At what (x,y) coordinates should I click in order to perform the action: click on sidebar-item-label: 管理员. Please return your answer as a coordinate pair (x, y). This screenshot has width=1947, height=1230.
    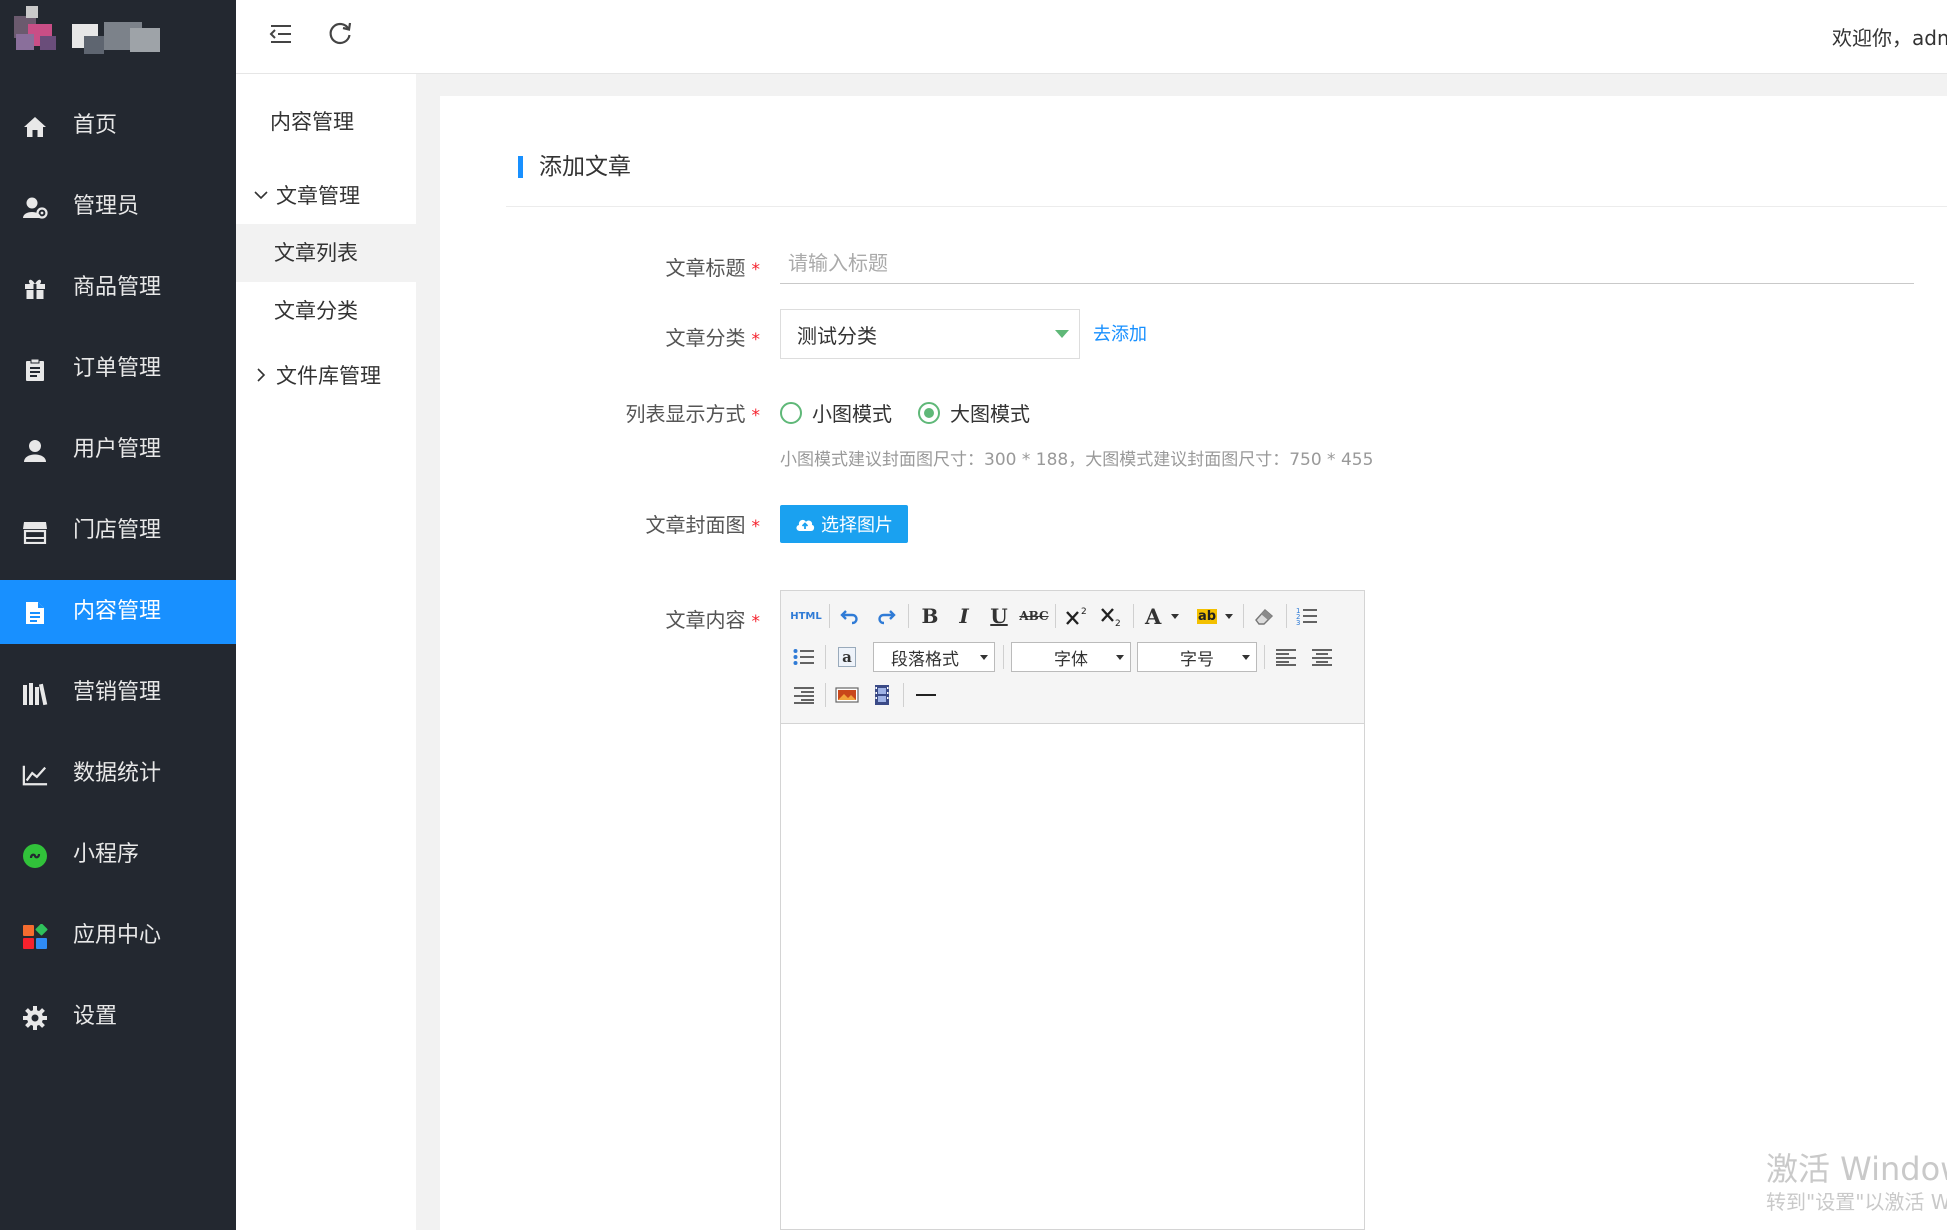
    Looking at the image, I should click on (106, 206).